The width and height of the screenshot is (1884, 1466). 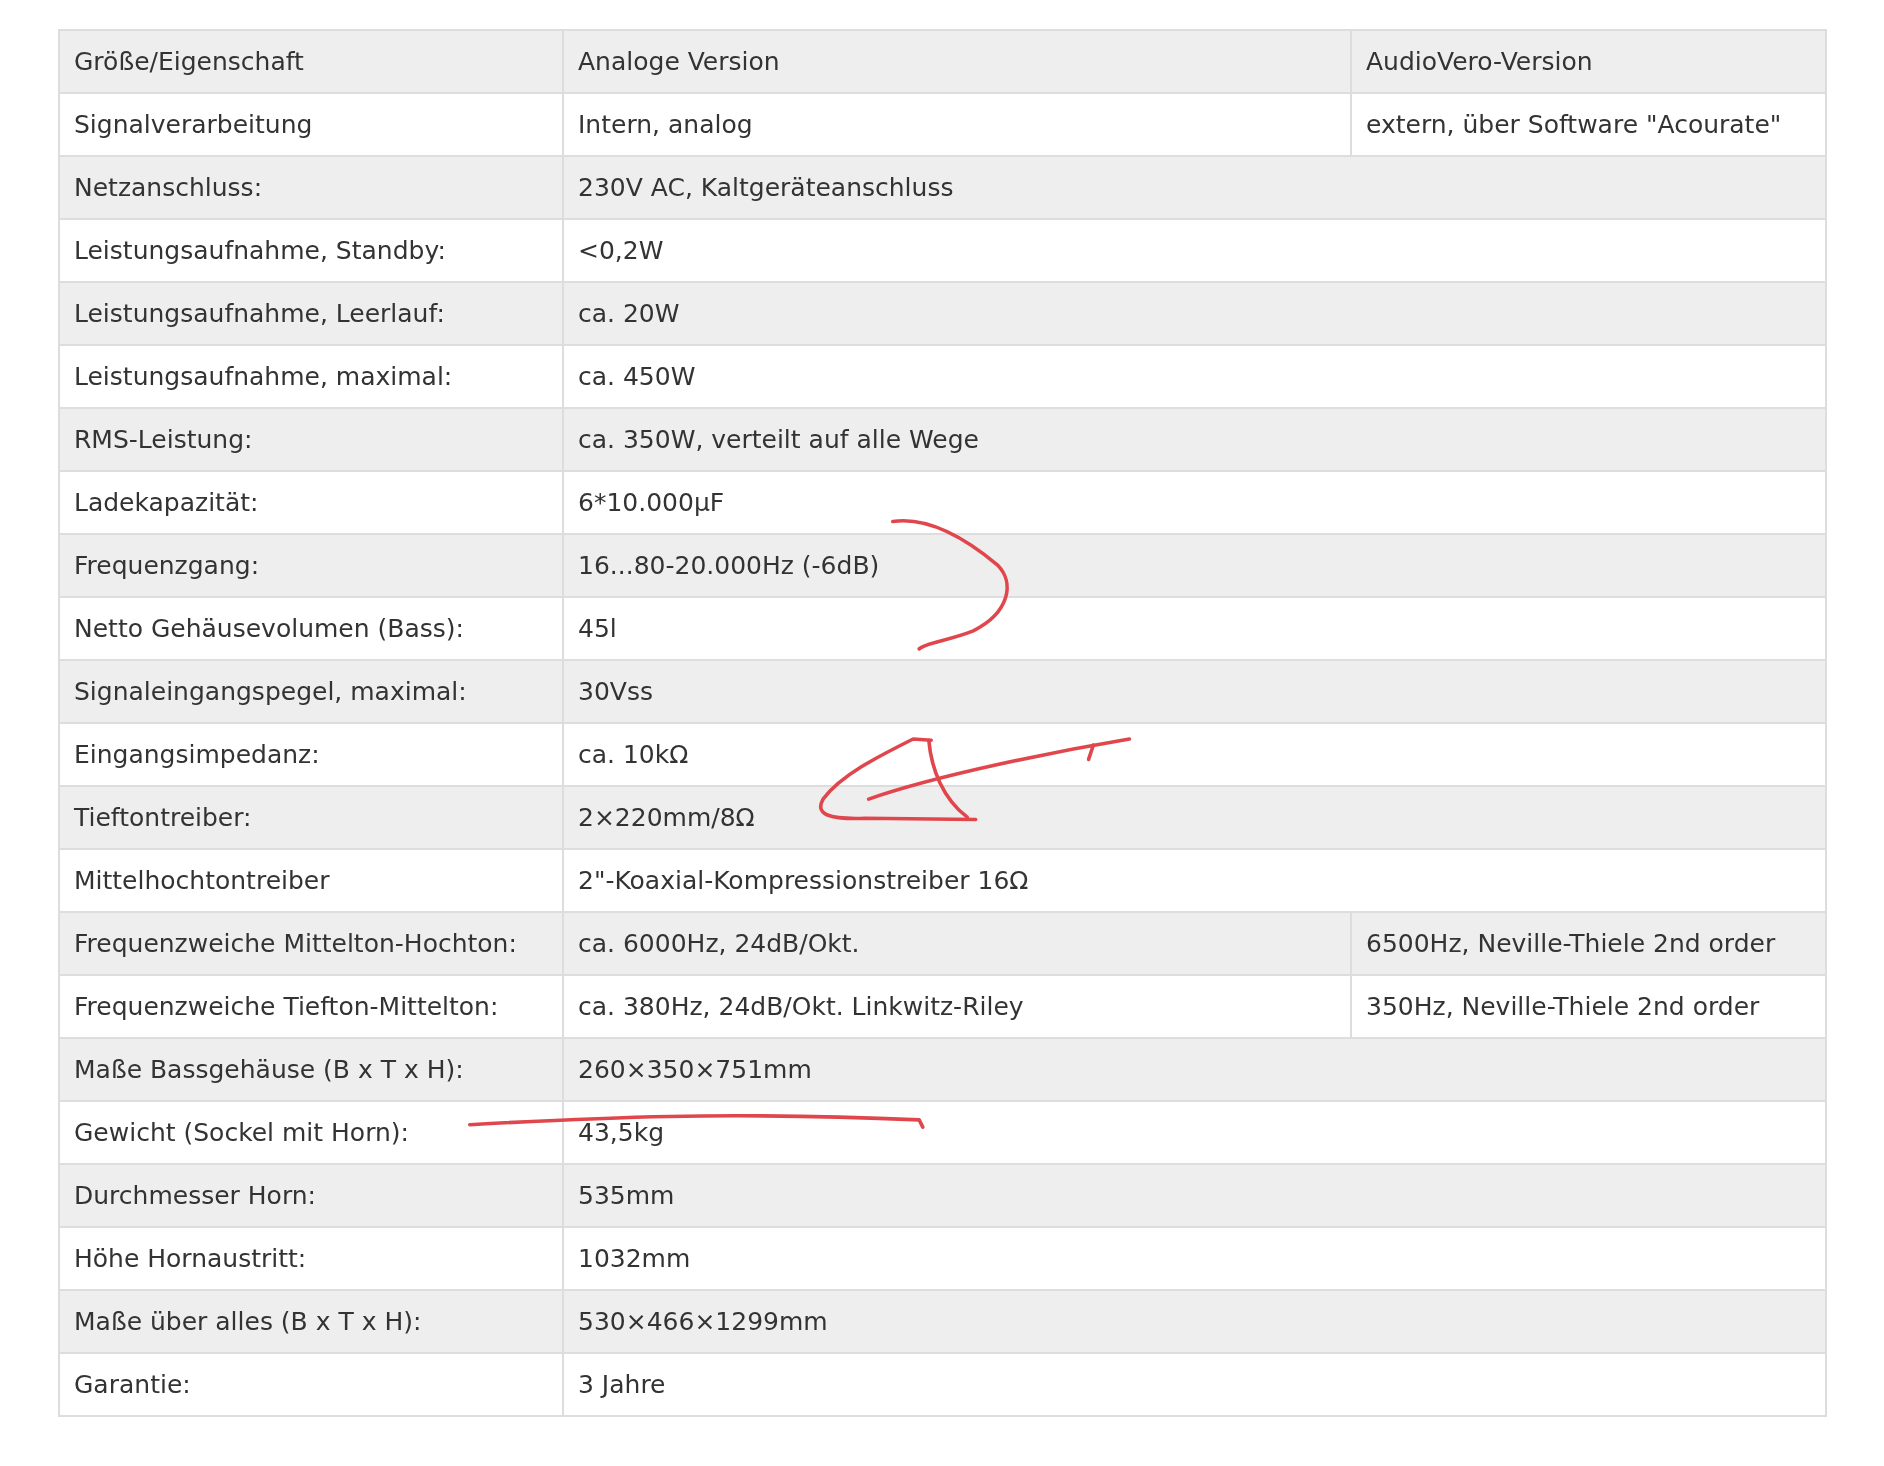 What do you see at coordinates (695, 1069) in the screenshot?
I see `table-cell: 260×350×751mm` at bounding box center [695, 1069].